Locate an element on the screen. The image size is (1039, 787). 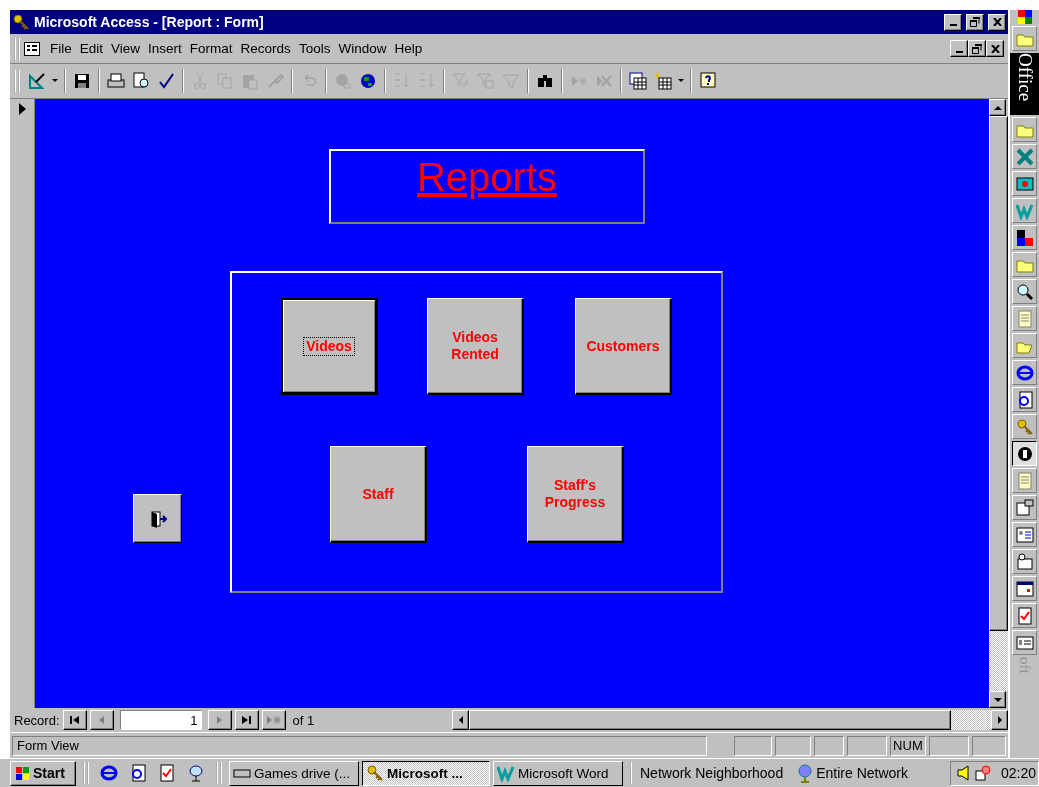
up-arrow-icon is located at coordinates (997, 107).